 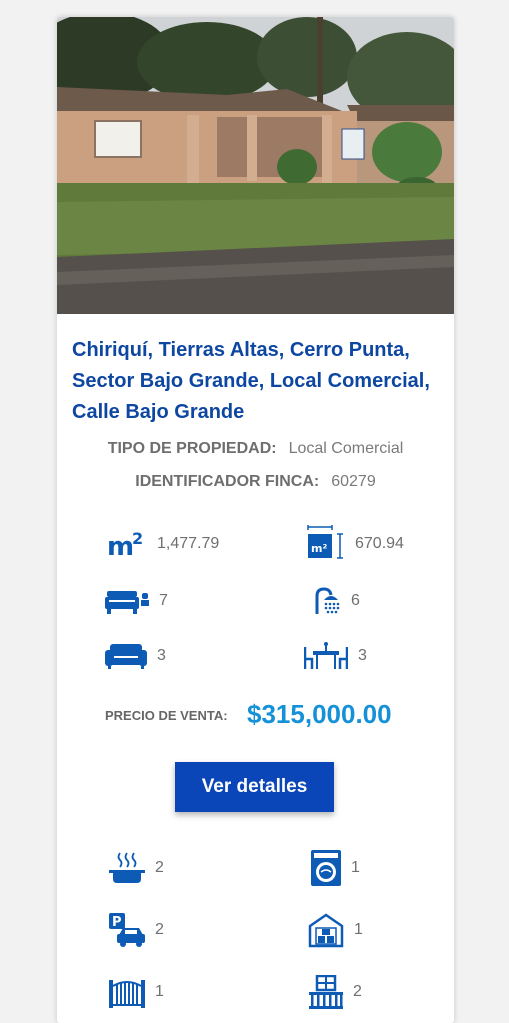 I want to click on bed-icon, so click(x=127, y=602).